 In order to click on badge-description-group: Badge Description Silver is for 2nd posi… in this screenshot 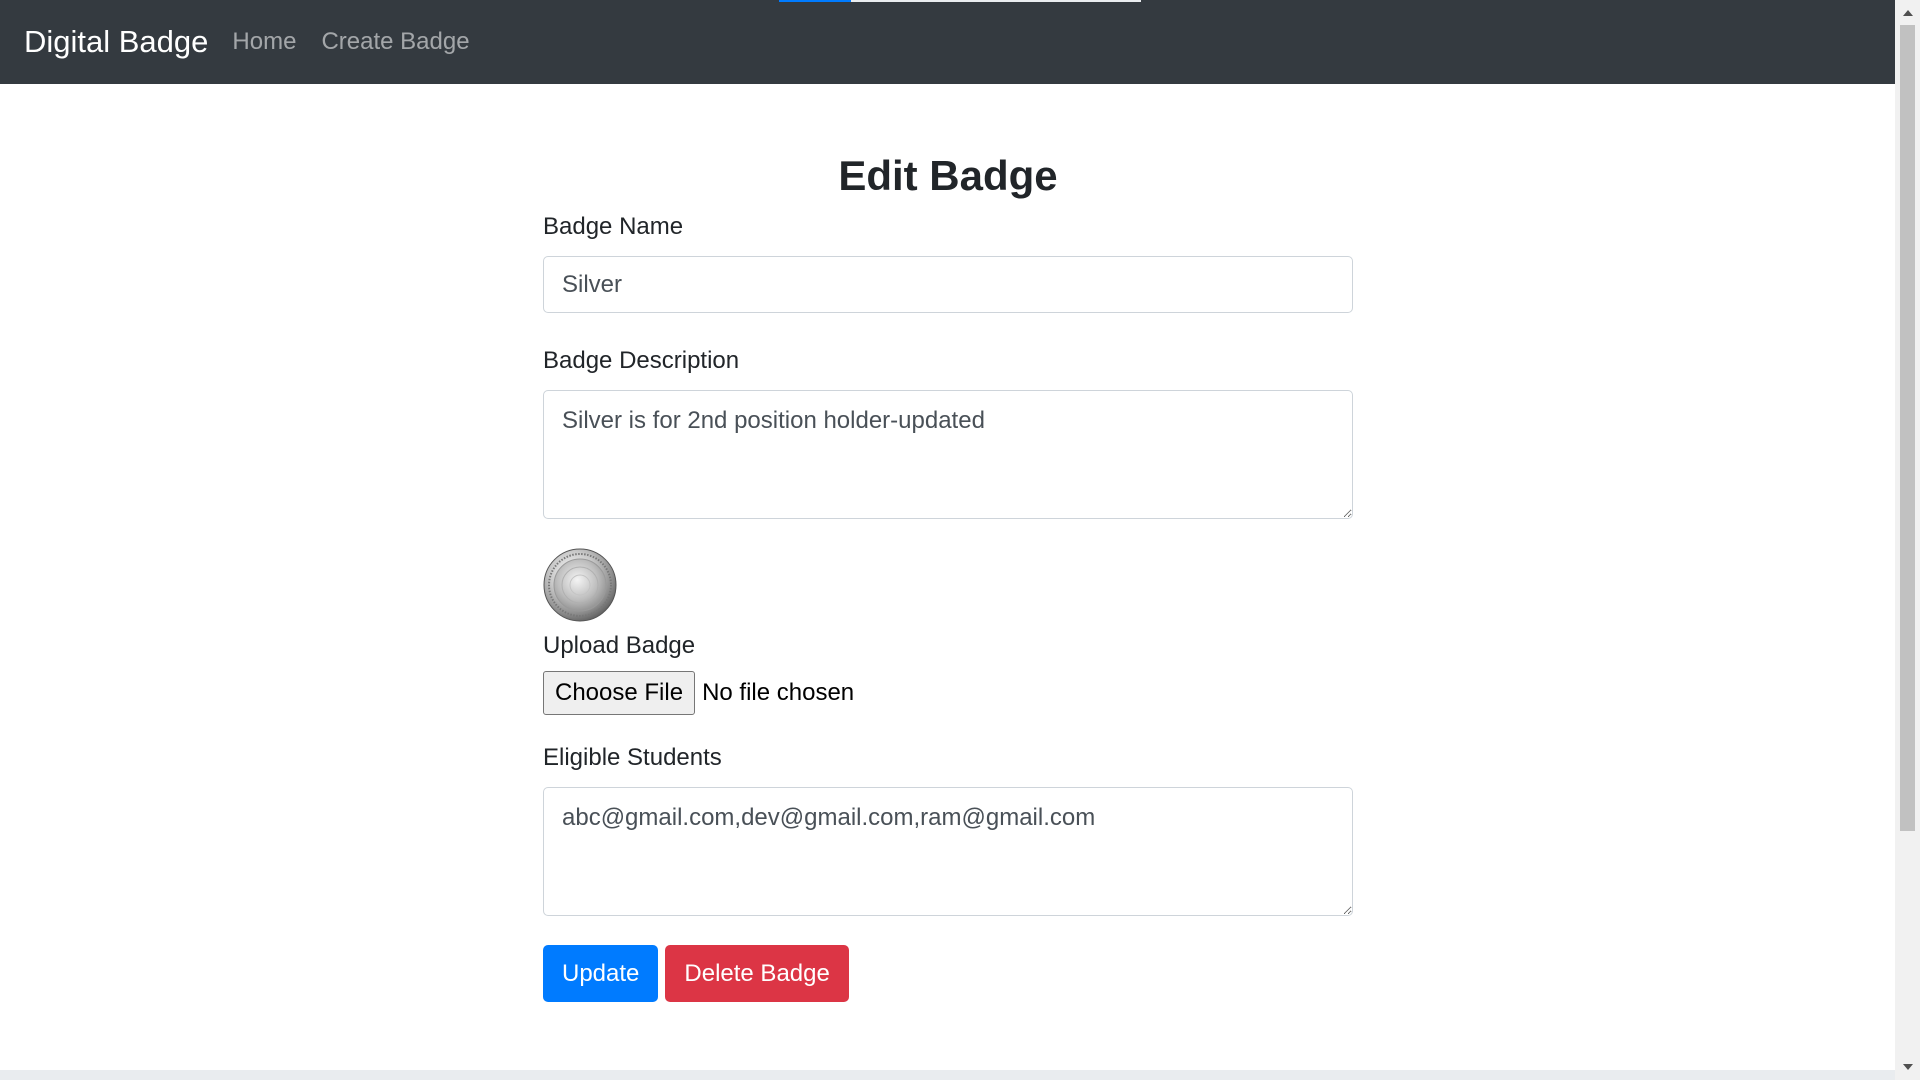, I will do `click(948, 436)`.